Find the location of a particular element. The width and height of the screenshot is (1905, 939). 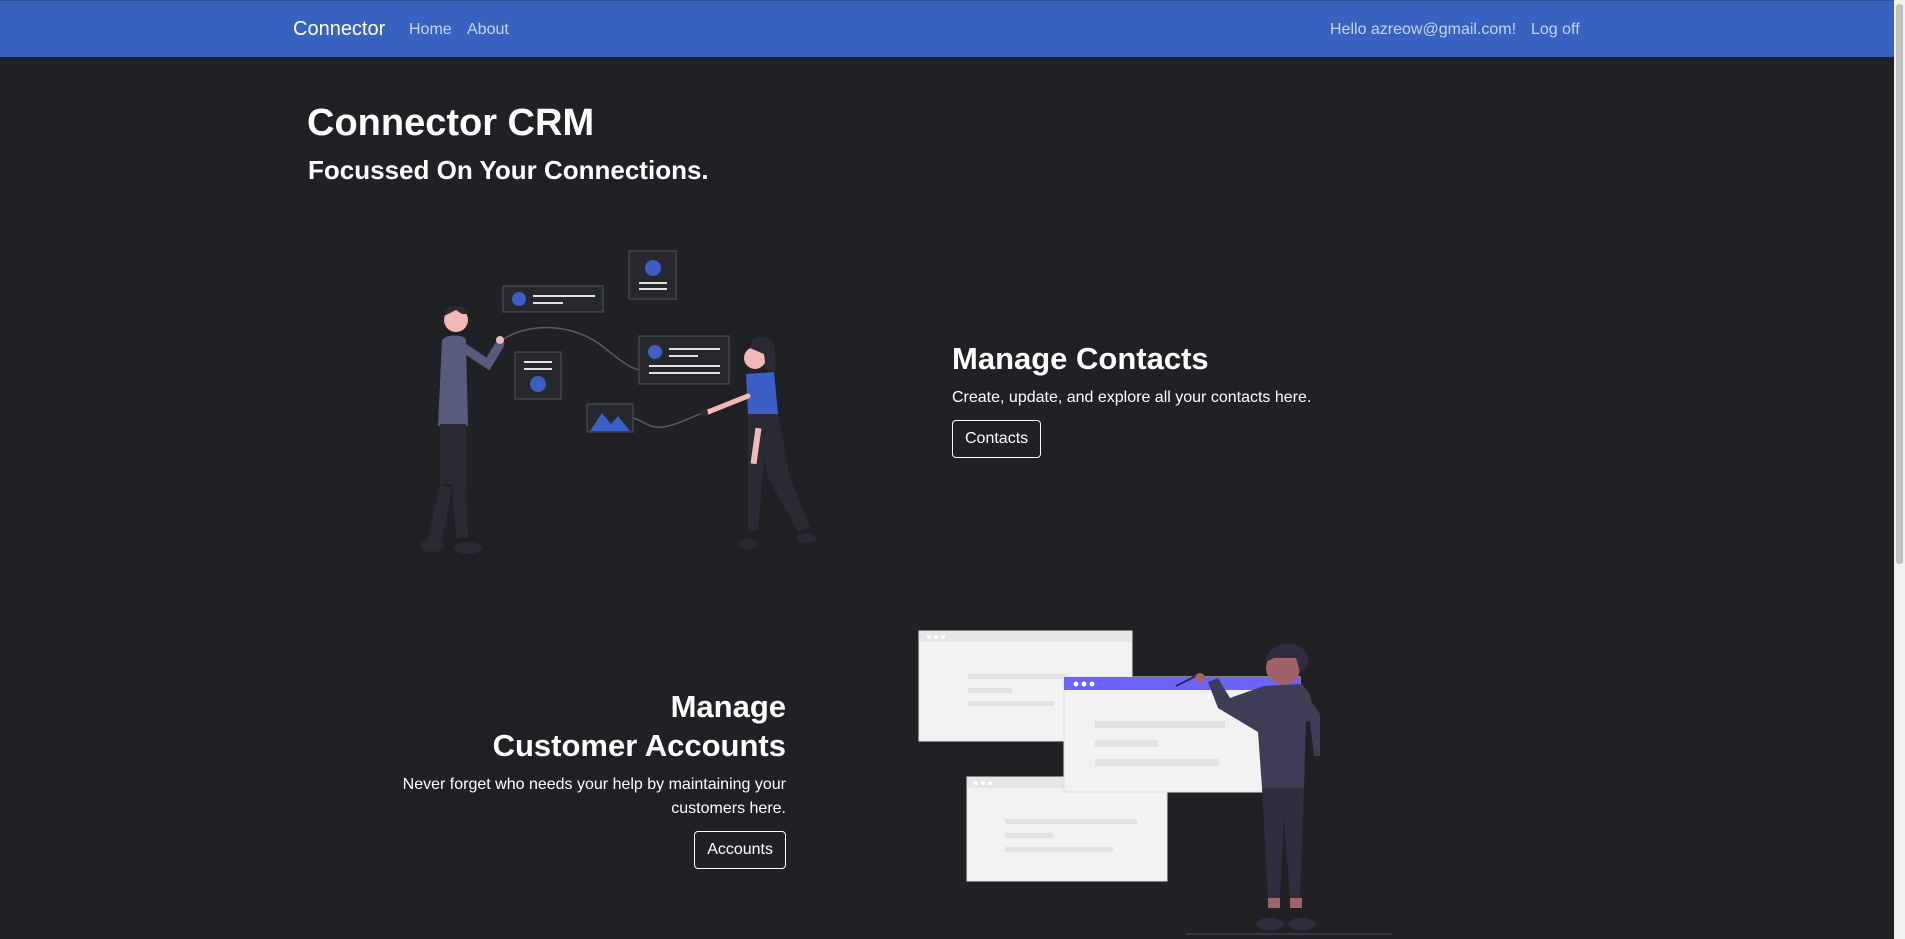

nav-about-link: About is located at coordinates (488, 30).